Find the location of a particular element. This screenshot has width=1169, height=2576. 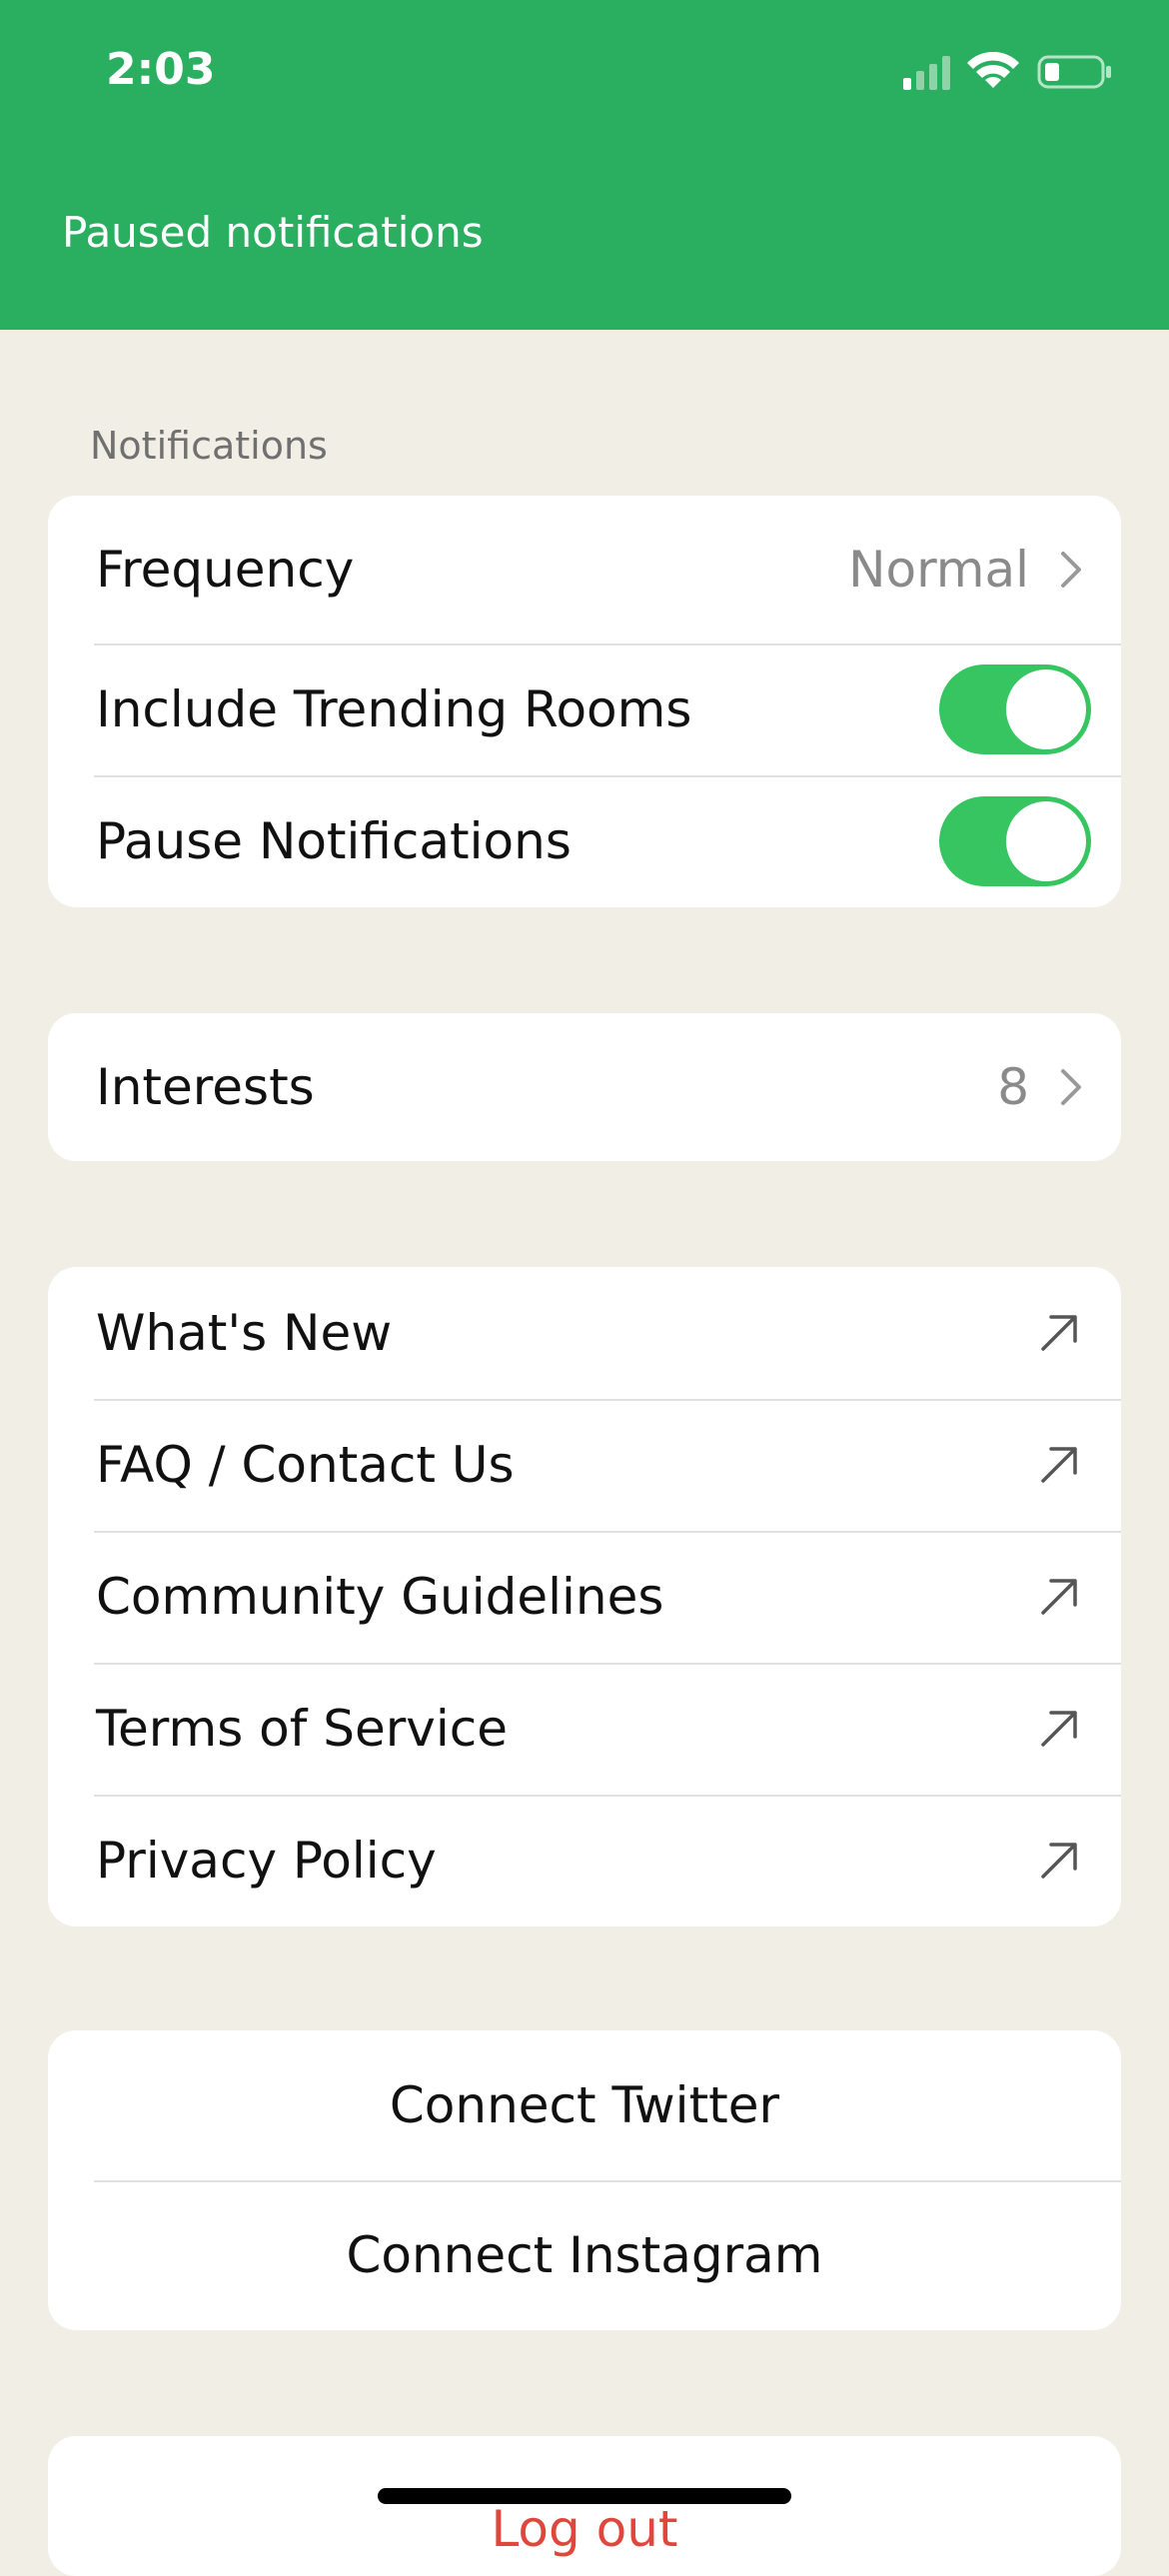

connect-instagram-label: Connect Instagram is located at coordinates (584, 2255).